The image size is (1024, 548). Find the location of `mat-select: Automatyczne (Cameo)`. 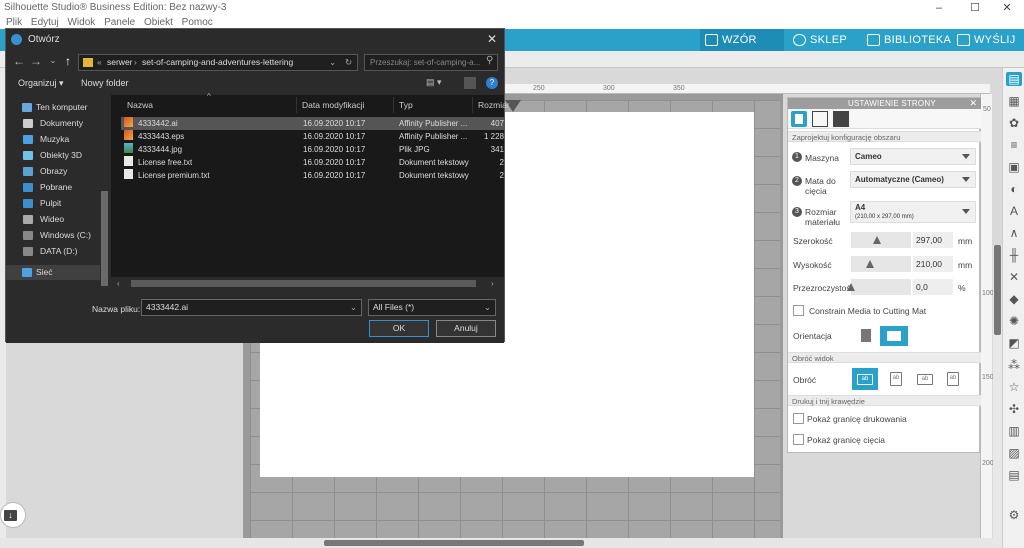

mat-select: Automatyczne (Cameo) is located at coordinates (913, 179).